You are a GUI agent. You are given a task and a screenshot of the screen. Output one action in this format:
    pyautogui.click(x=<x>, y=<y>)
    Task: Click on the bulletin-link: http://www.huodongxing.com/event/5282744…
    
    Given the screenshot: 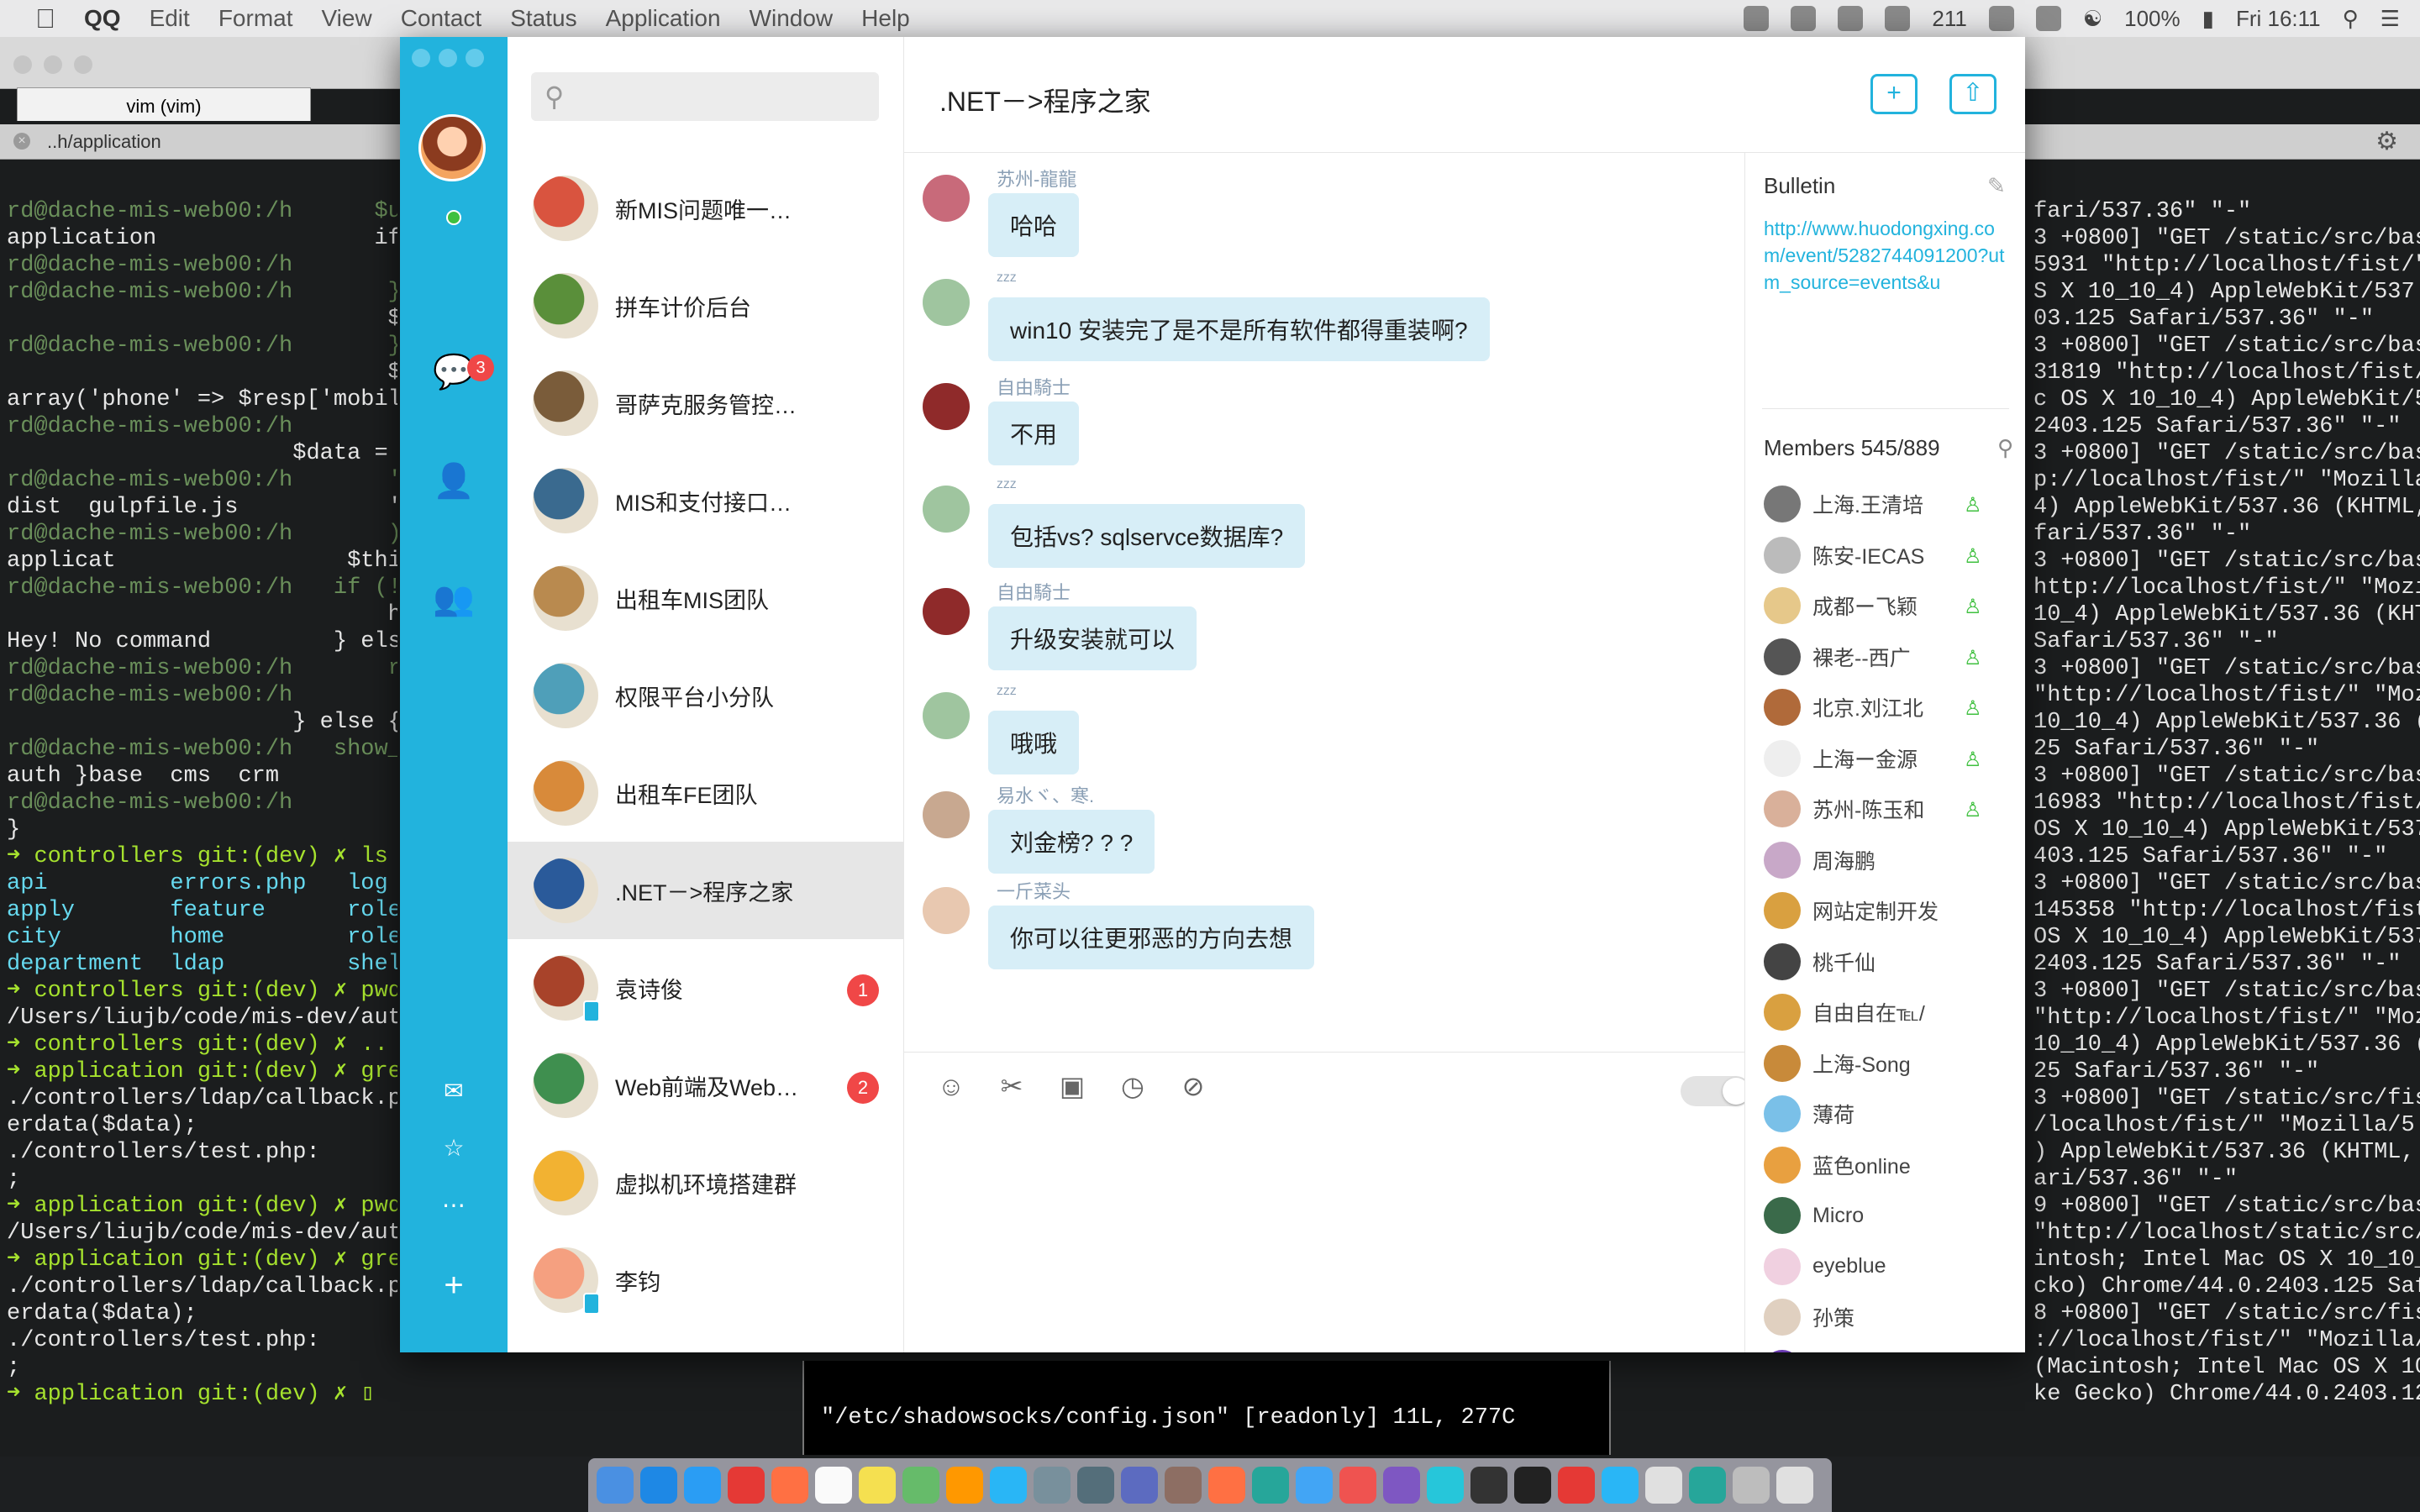 What is the action you would take?
    pyautogui.click(x=1890, y=255)
    